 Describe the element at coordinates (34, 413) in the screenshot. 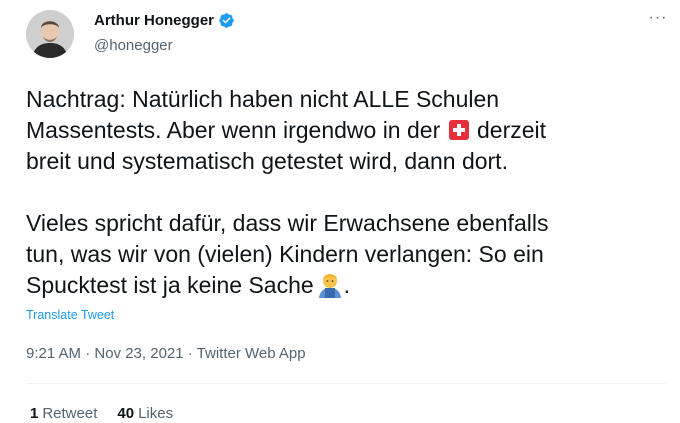

I see `retweets-count: 1` at that location.